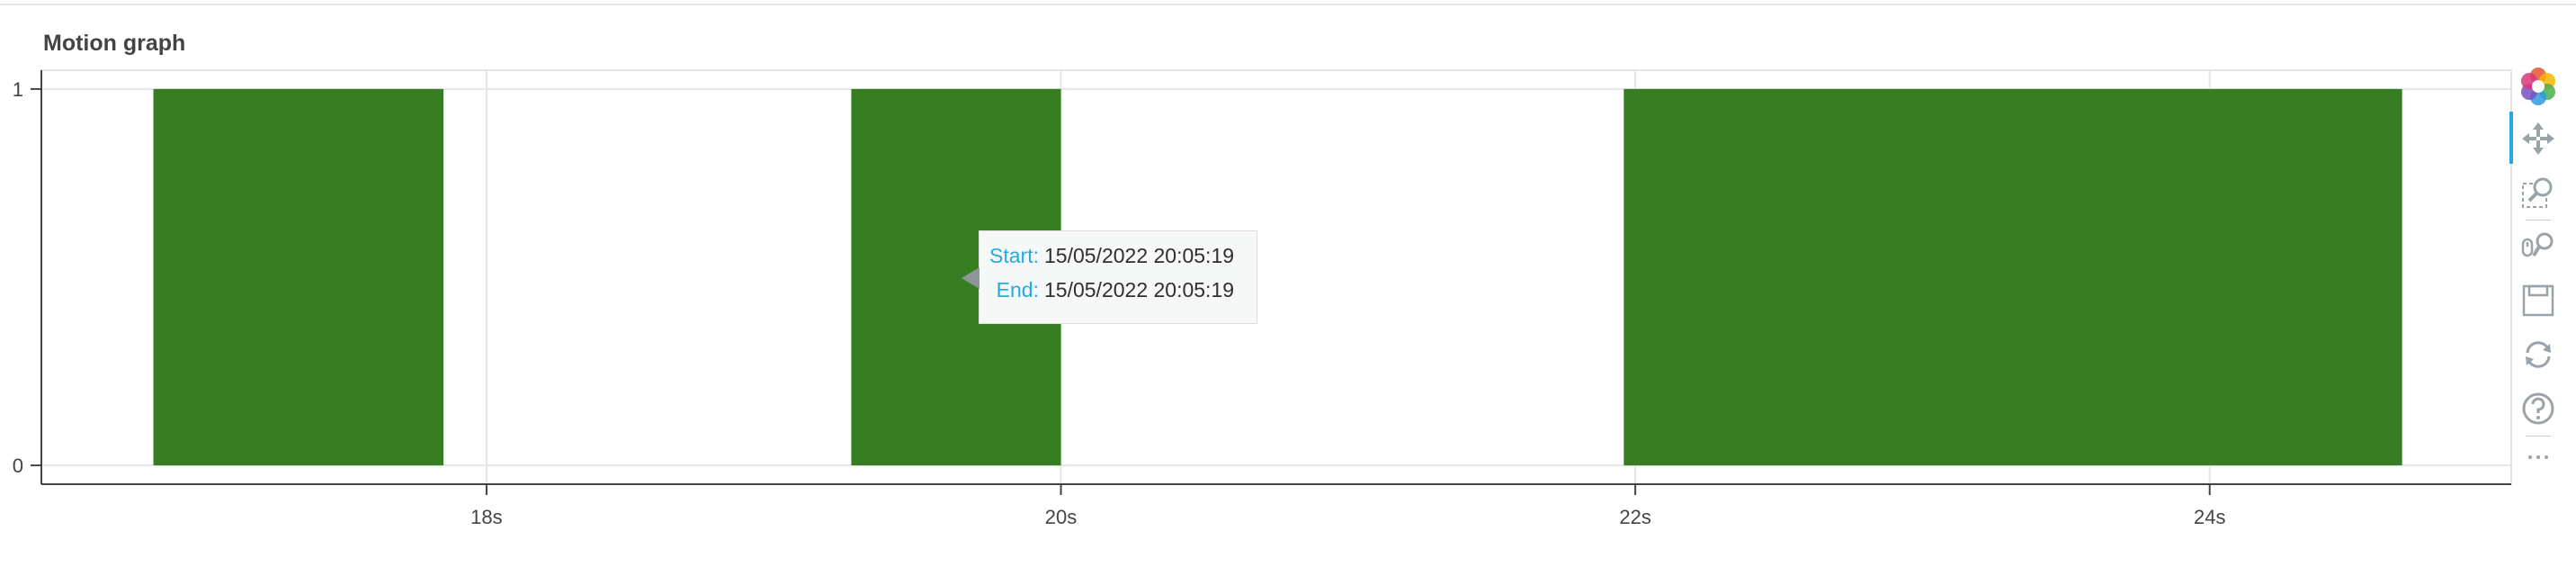 The width and height of the screenshot is (2576, 567). I want to click on more-tools-button, so click(2538, 458).